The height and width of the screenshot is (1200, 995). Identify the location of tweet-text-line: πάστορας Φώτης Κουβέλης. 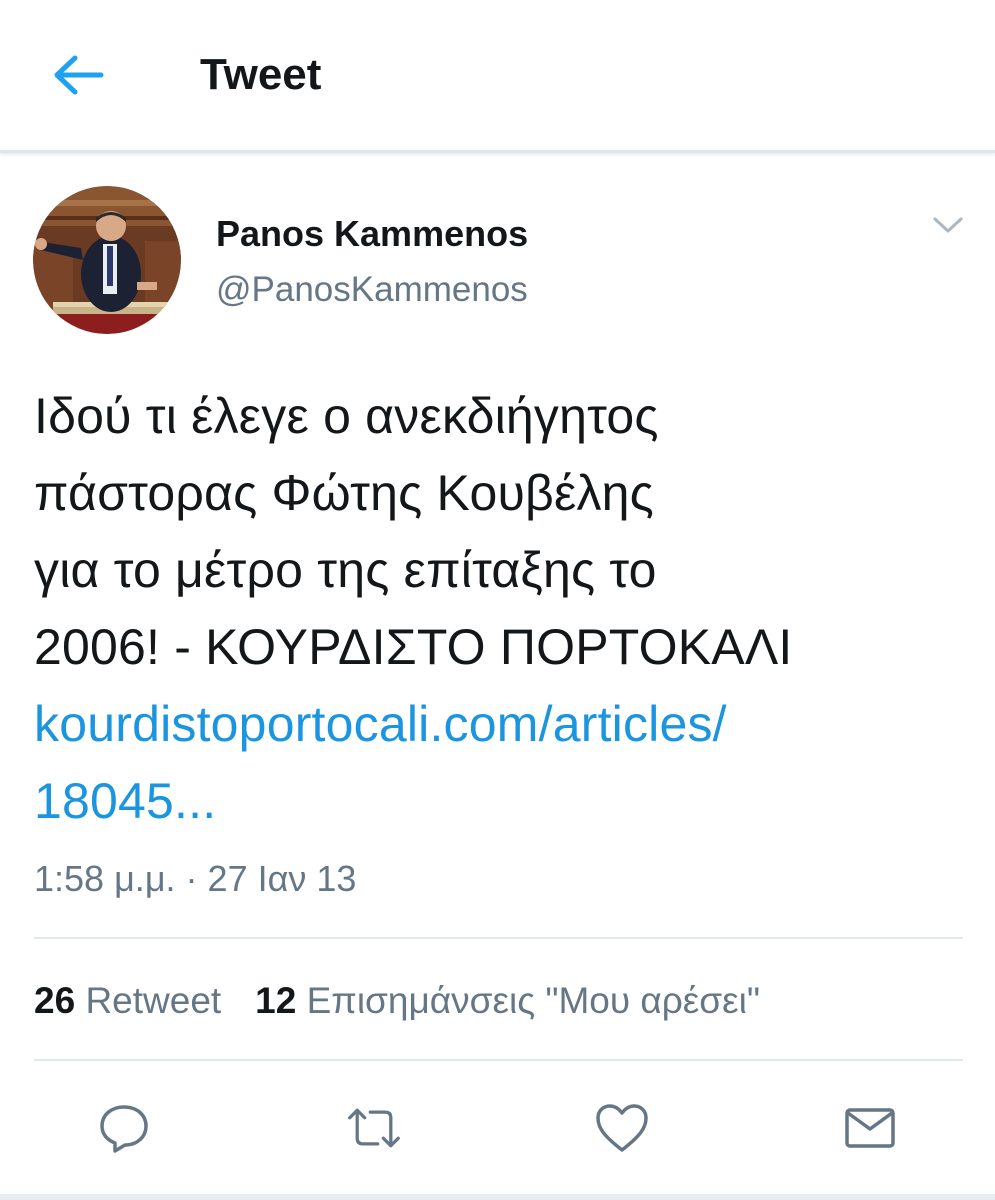
(344, 493).